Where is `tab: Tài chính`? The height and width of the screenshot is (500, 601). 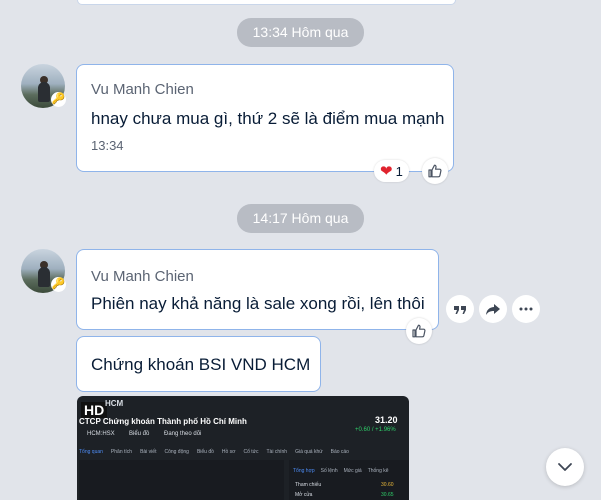
tab: Tài chính is located at coordinates (277, 452).